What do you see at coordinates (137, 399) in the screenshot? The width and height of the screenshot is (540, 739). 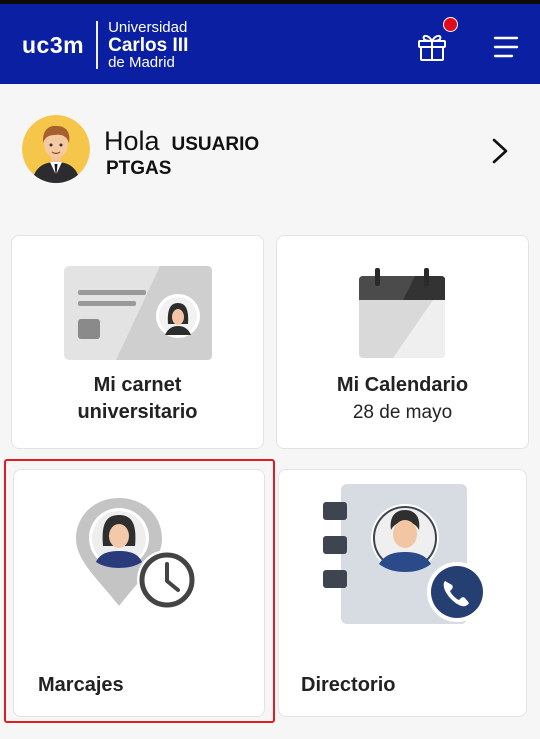 I see `card-carnet-title: Mi carnet universitario` at bounding box center [137, 399].